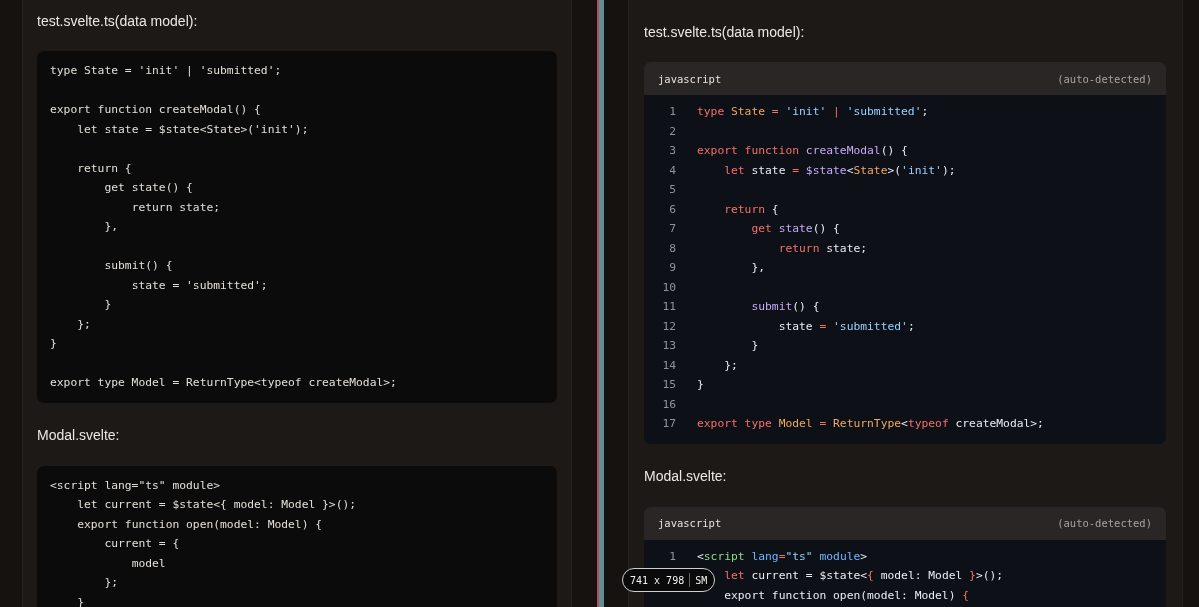 This screenshot has width=1199, height=607. What do you see at coordinates (672, 131) in the screenshot?
I see `line-number: 2` at bounding box center [672, 131].